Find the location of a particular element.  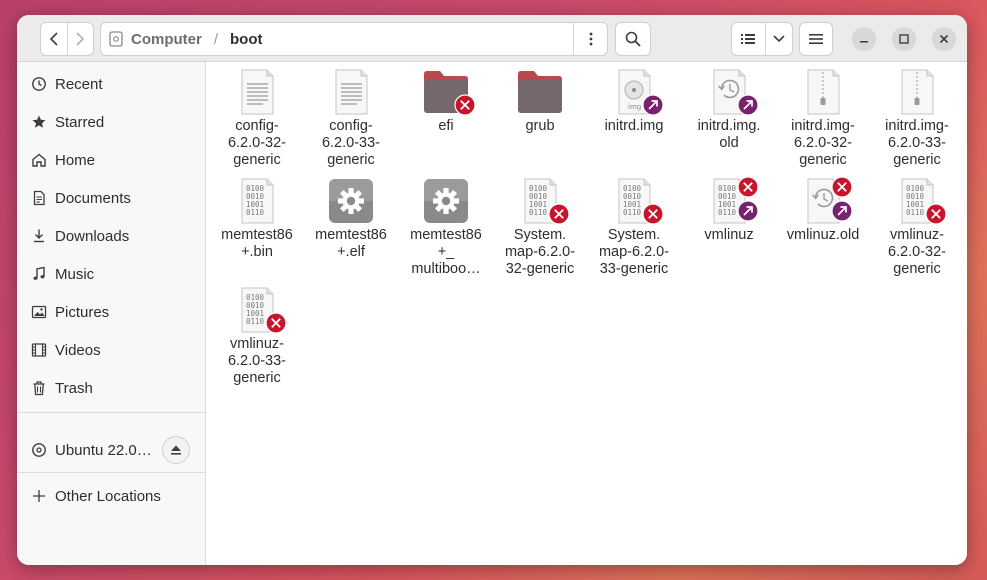

sidebar-item-music: Music is located at coordinates (111, 274).